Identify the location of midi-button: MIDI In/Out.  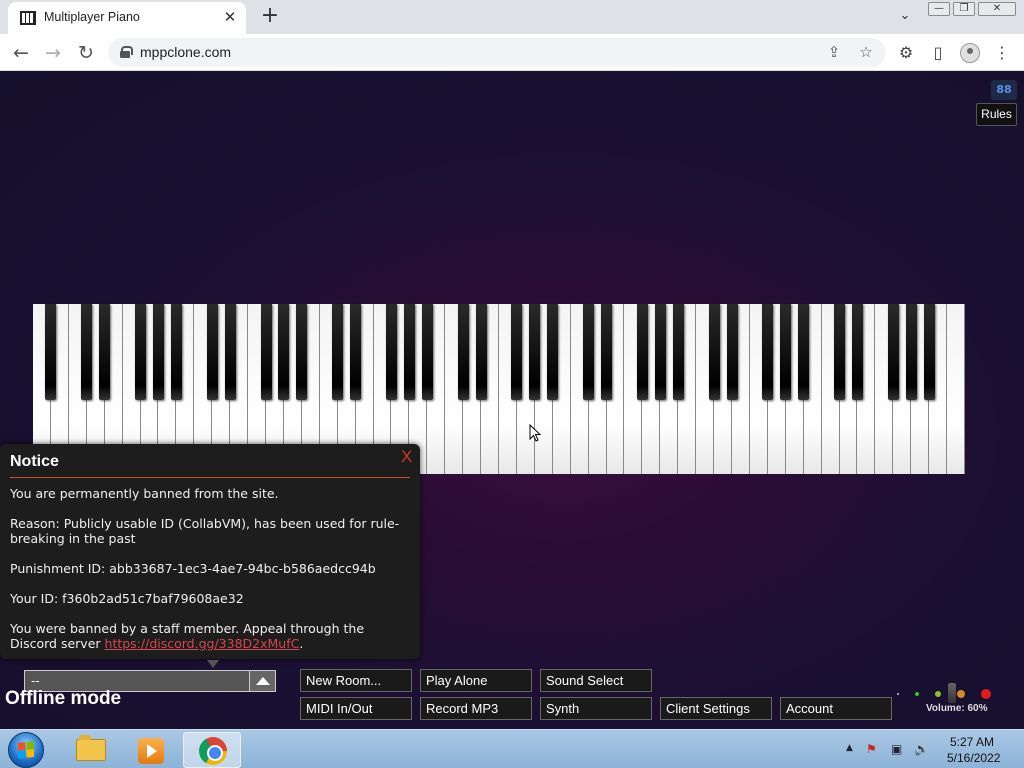
(356, 708).